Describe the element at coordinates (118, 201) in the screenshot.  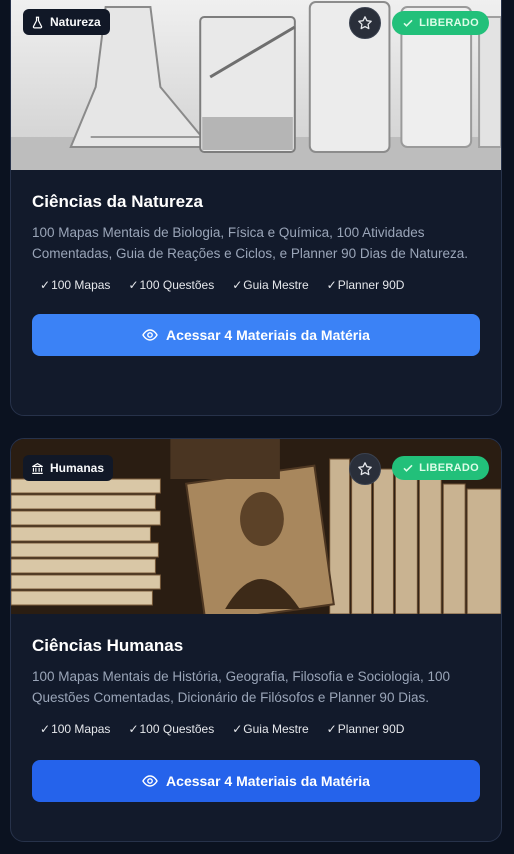
I see `card-title: Ciências da Natureza` at that location.